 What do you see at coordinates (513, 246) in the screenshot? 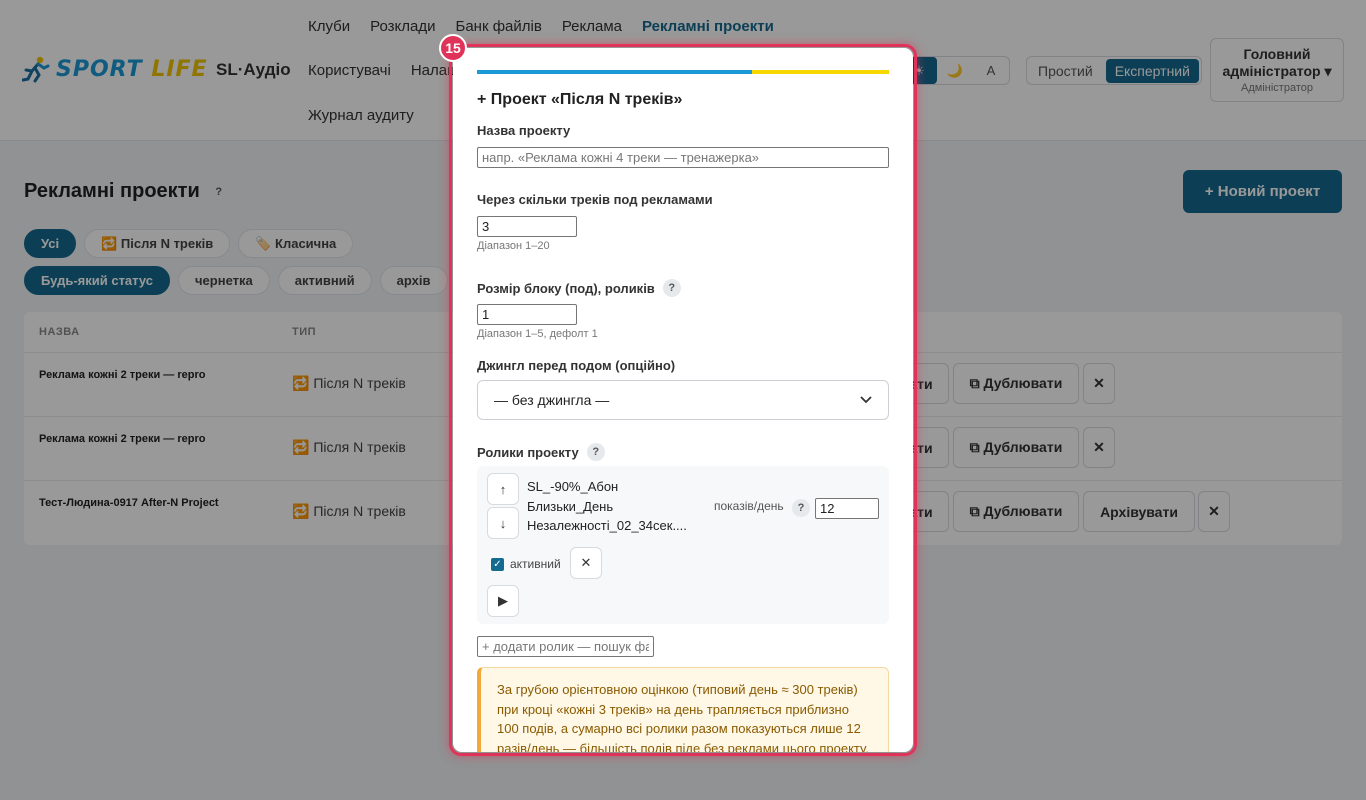
I see `every-n-hint: Діапазон 1–20` at bounding box center [513, 246].